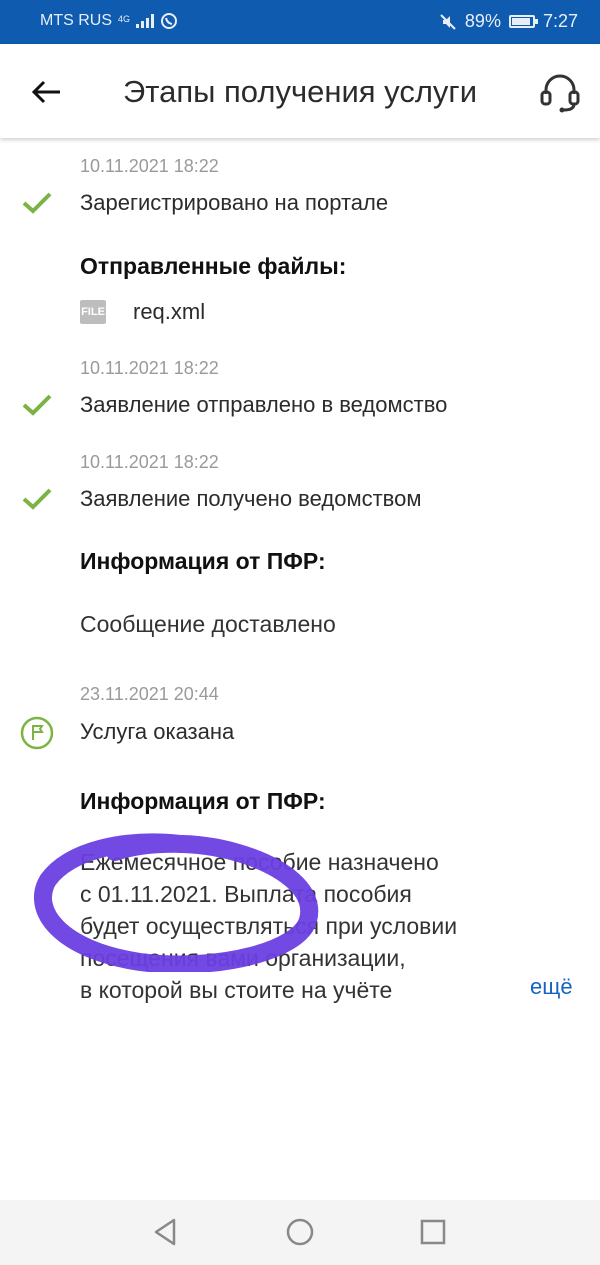 The image size is (600, 1265). Describe the element at coordinates (37, 733) in the screenshot. I see `flag-icon` at that location.